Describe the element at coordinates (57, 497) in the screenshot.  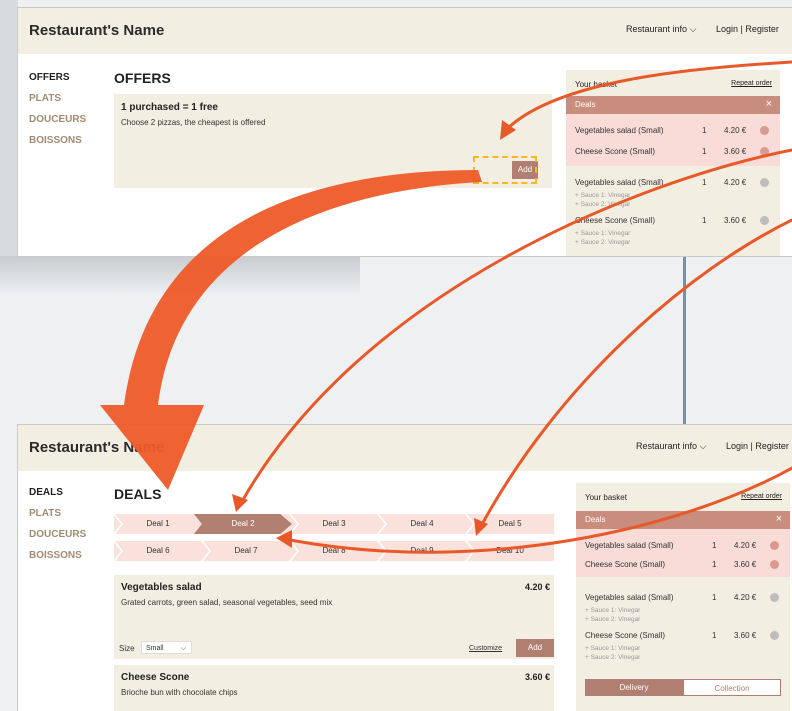
I see `sidebar-item-deals: DEALS` at that location.